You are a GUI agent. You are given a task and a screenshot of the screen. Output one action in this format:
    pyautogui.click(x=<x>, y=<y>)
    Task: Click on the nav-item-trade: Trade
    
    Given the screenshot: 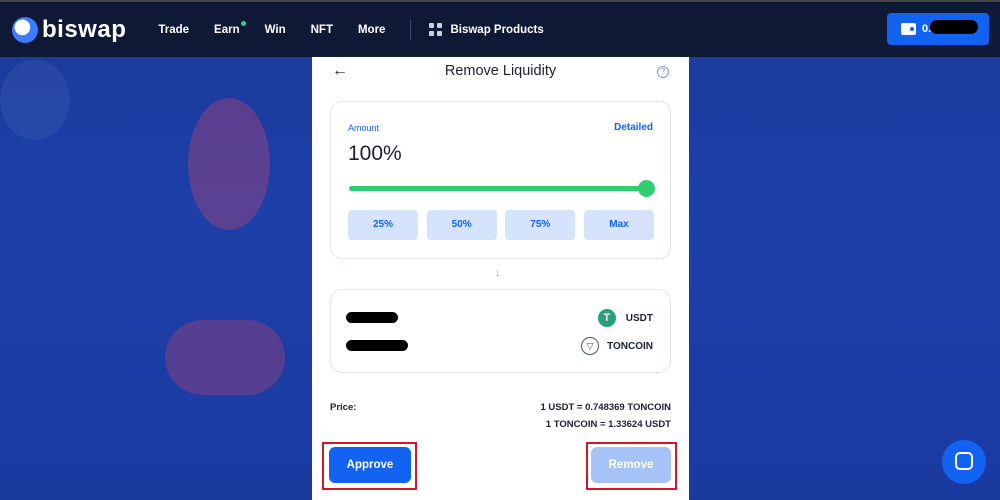 What is the action you would take?
    pyautogui.click(x=173, y=30)
    